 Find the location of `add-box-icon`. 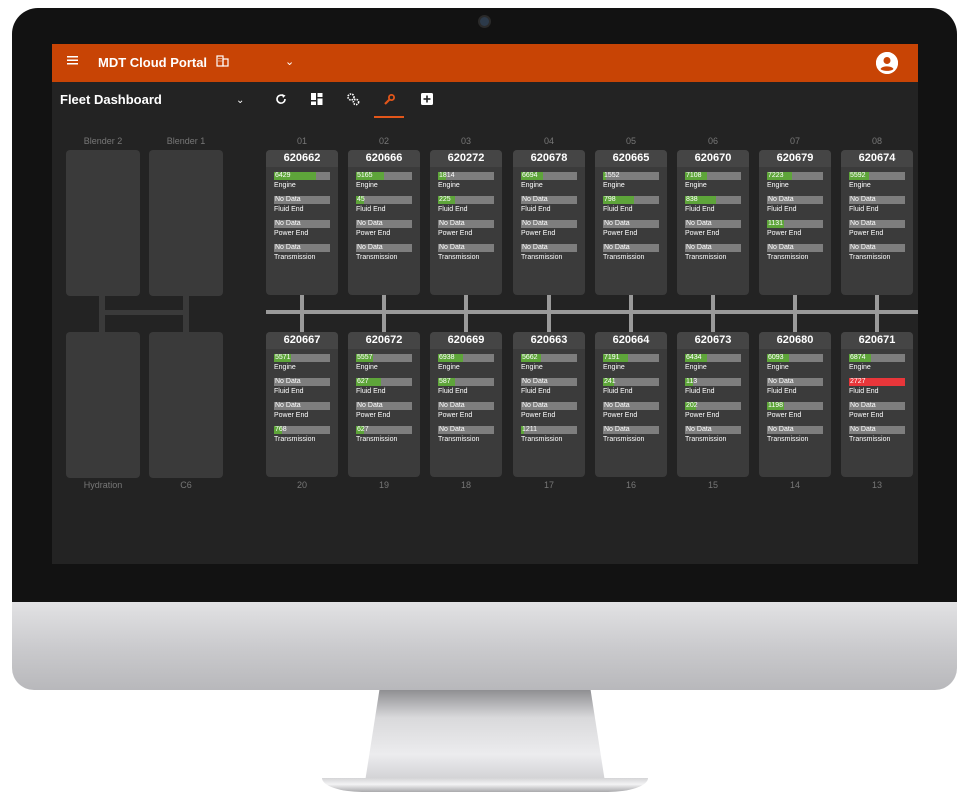

add-box-icon is located at coordinates (427, 99).